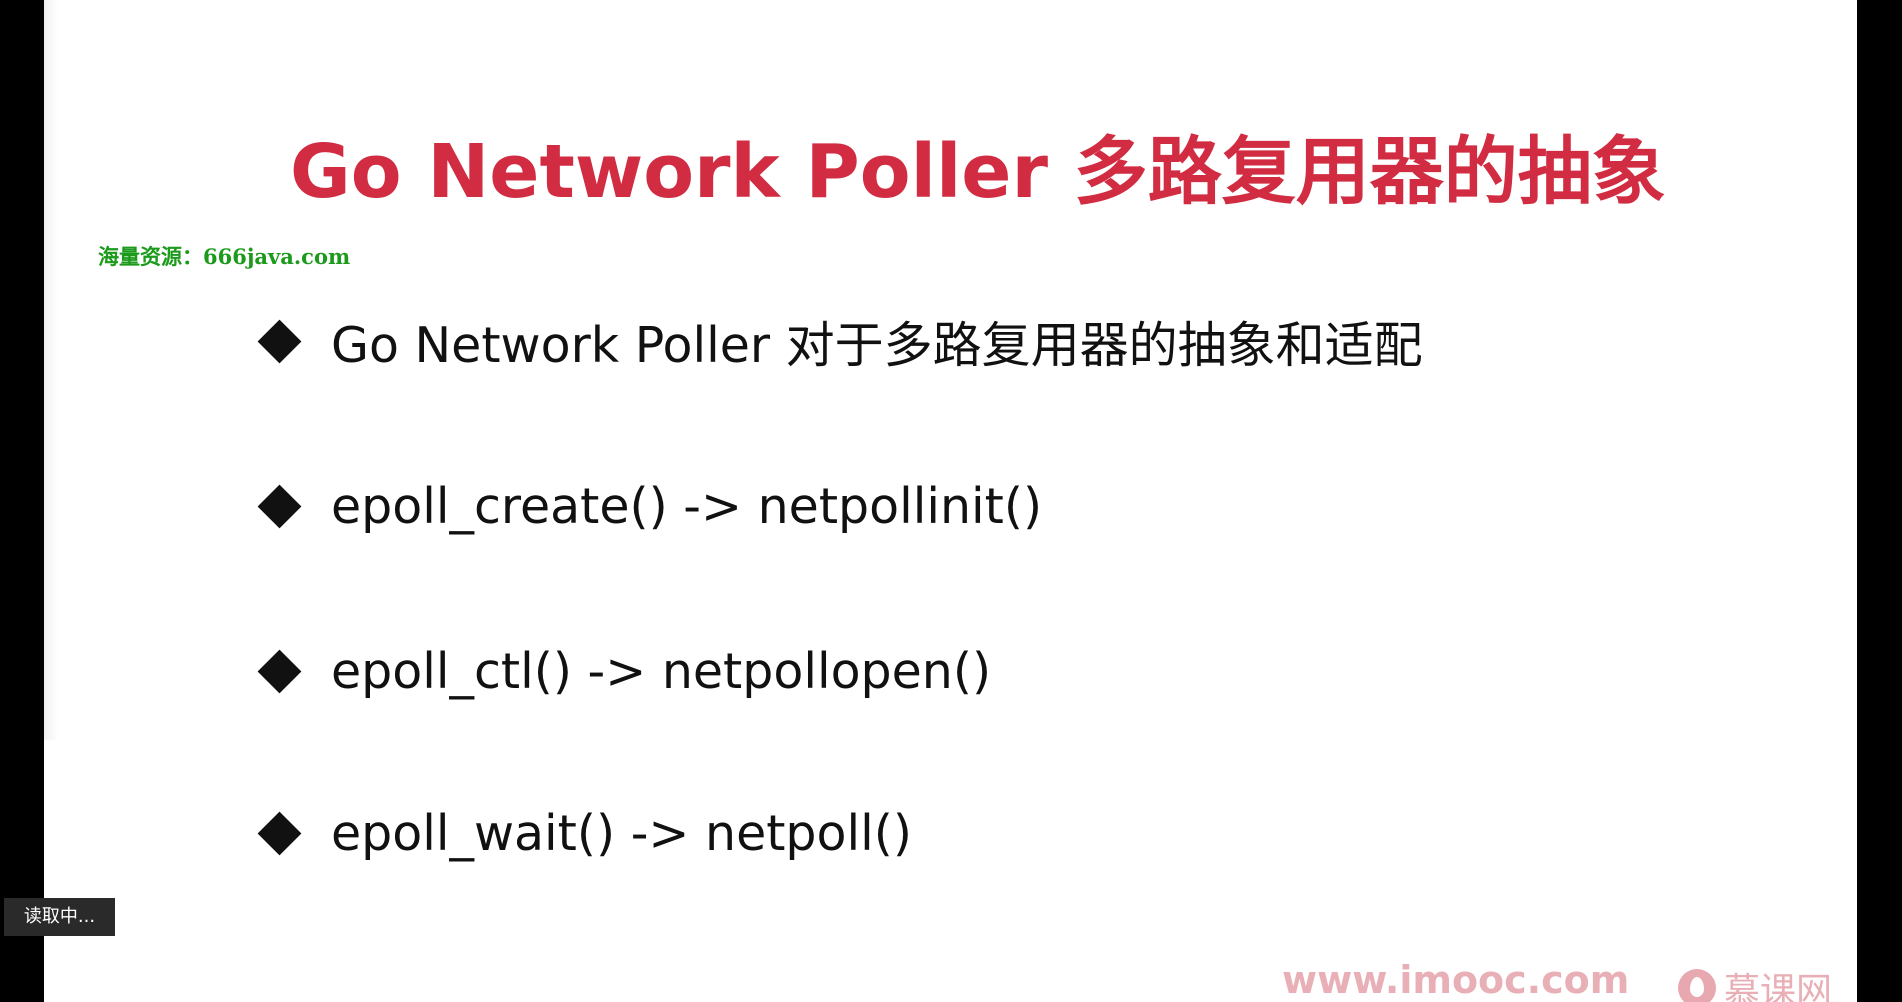 The width and height of the screenshot is (1902, 1002). I want to click on bullet-item: Go Network Poller 对于多路复用器的抽象和适配, so click(838, 341).